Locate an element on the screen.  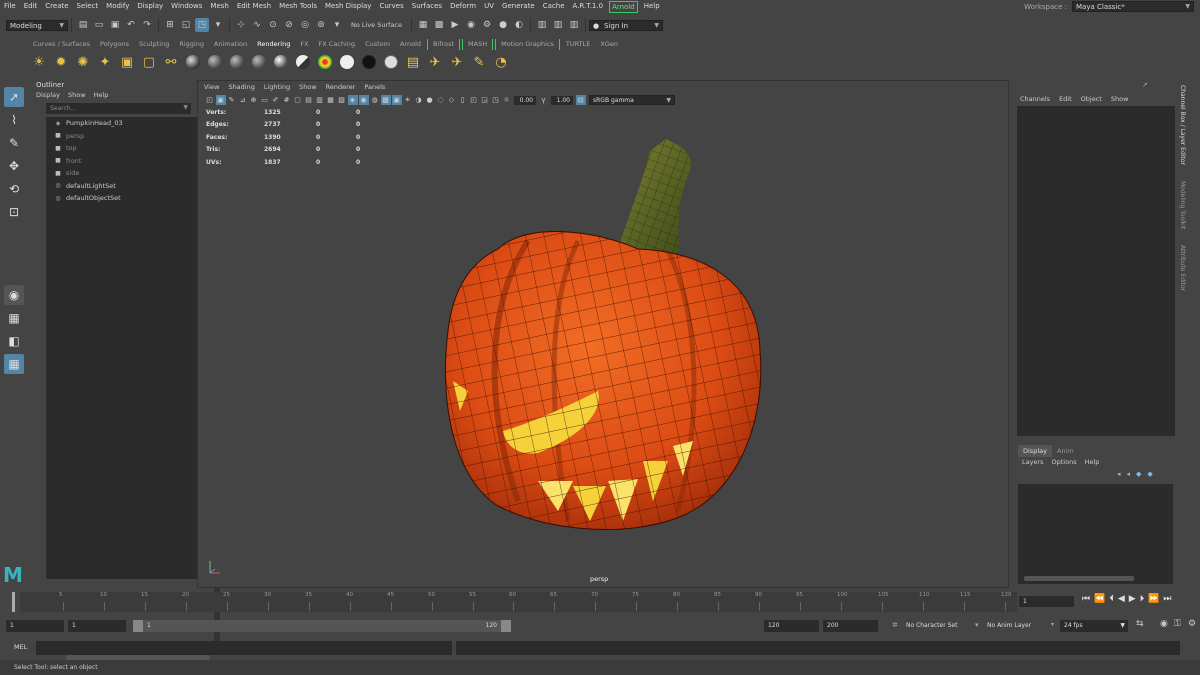
select-tool-icon: ➚ is located at coordinates (14, 97).